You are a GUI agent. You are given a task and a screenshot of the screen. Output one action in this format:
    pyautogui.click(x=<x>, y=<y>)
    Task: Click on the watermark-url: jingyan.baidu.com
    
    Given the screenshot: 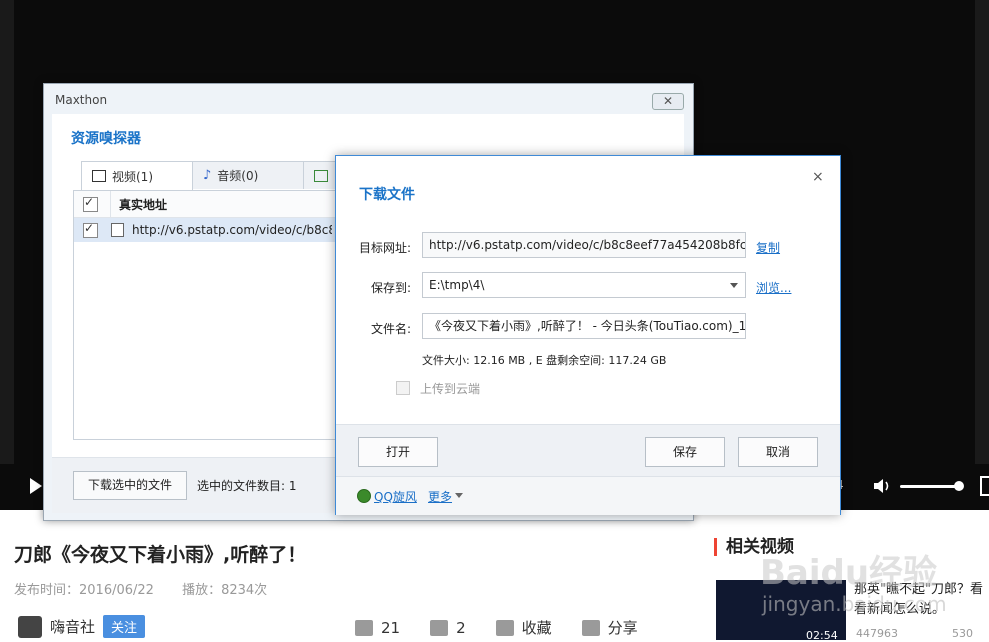 What is the action you would take?
    pyautogui.click(x=854, y=604)
    